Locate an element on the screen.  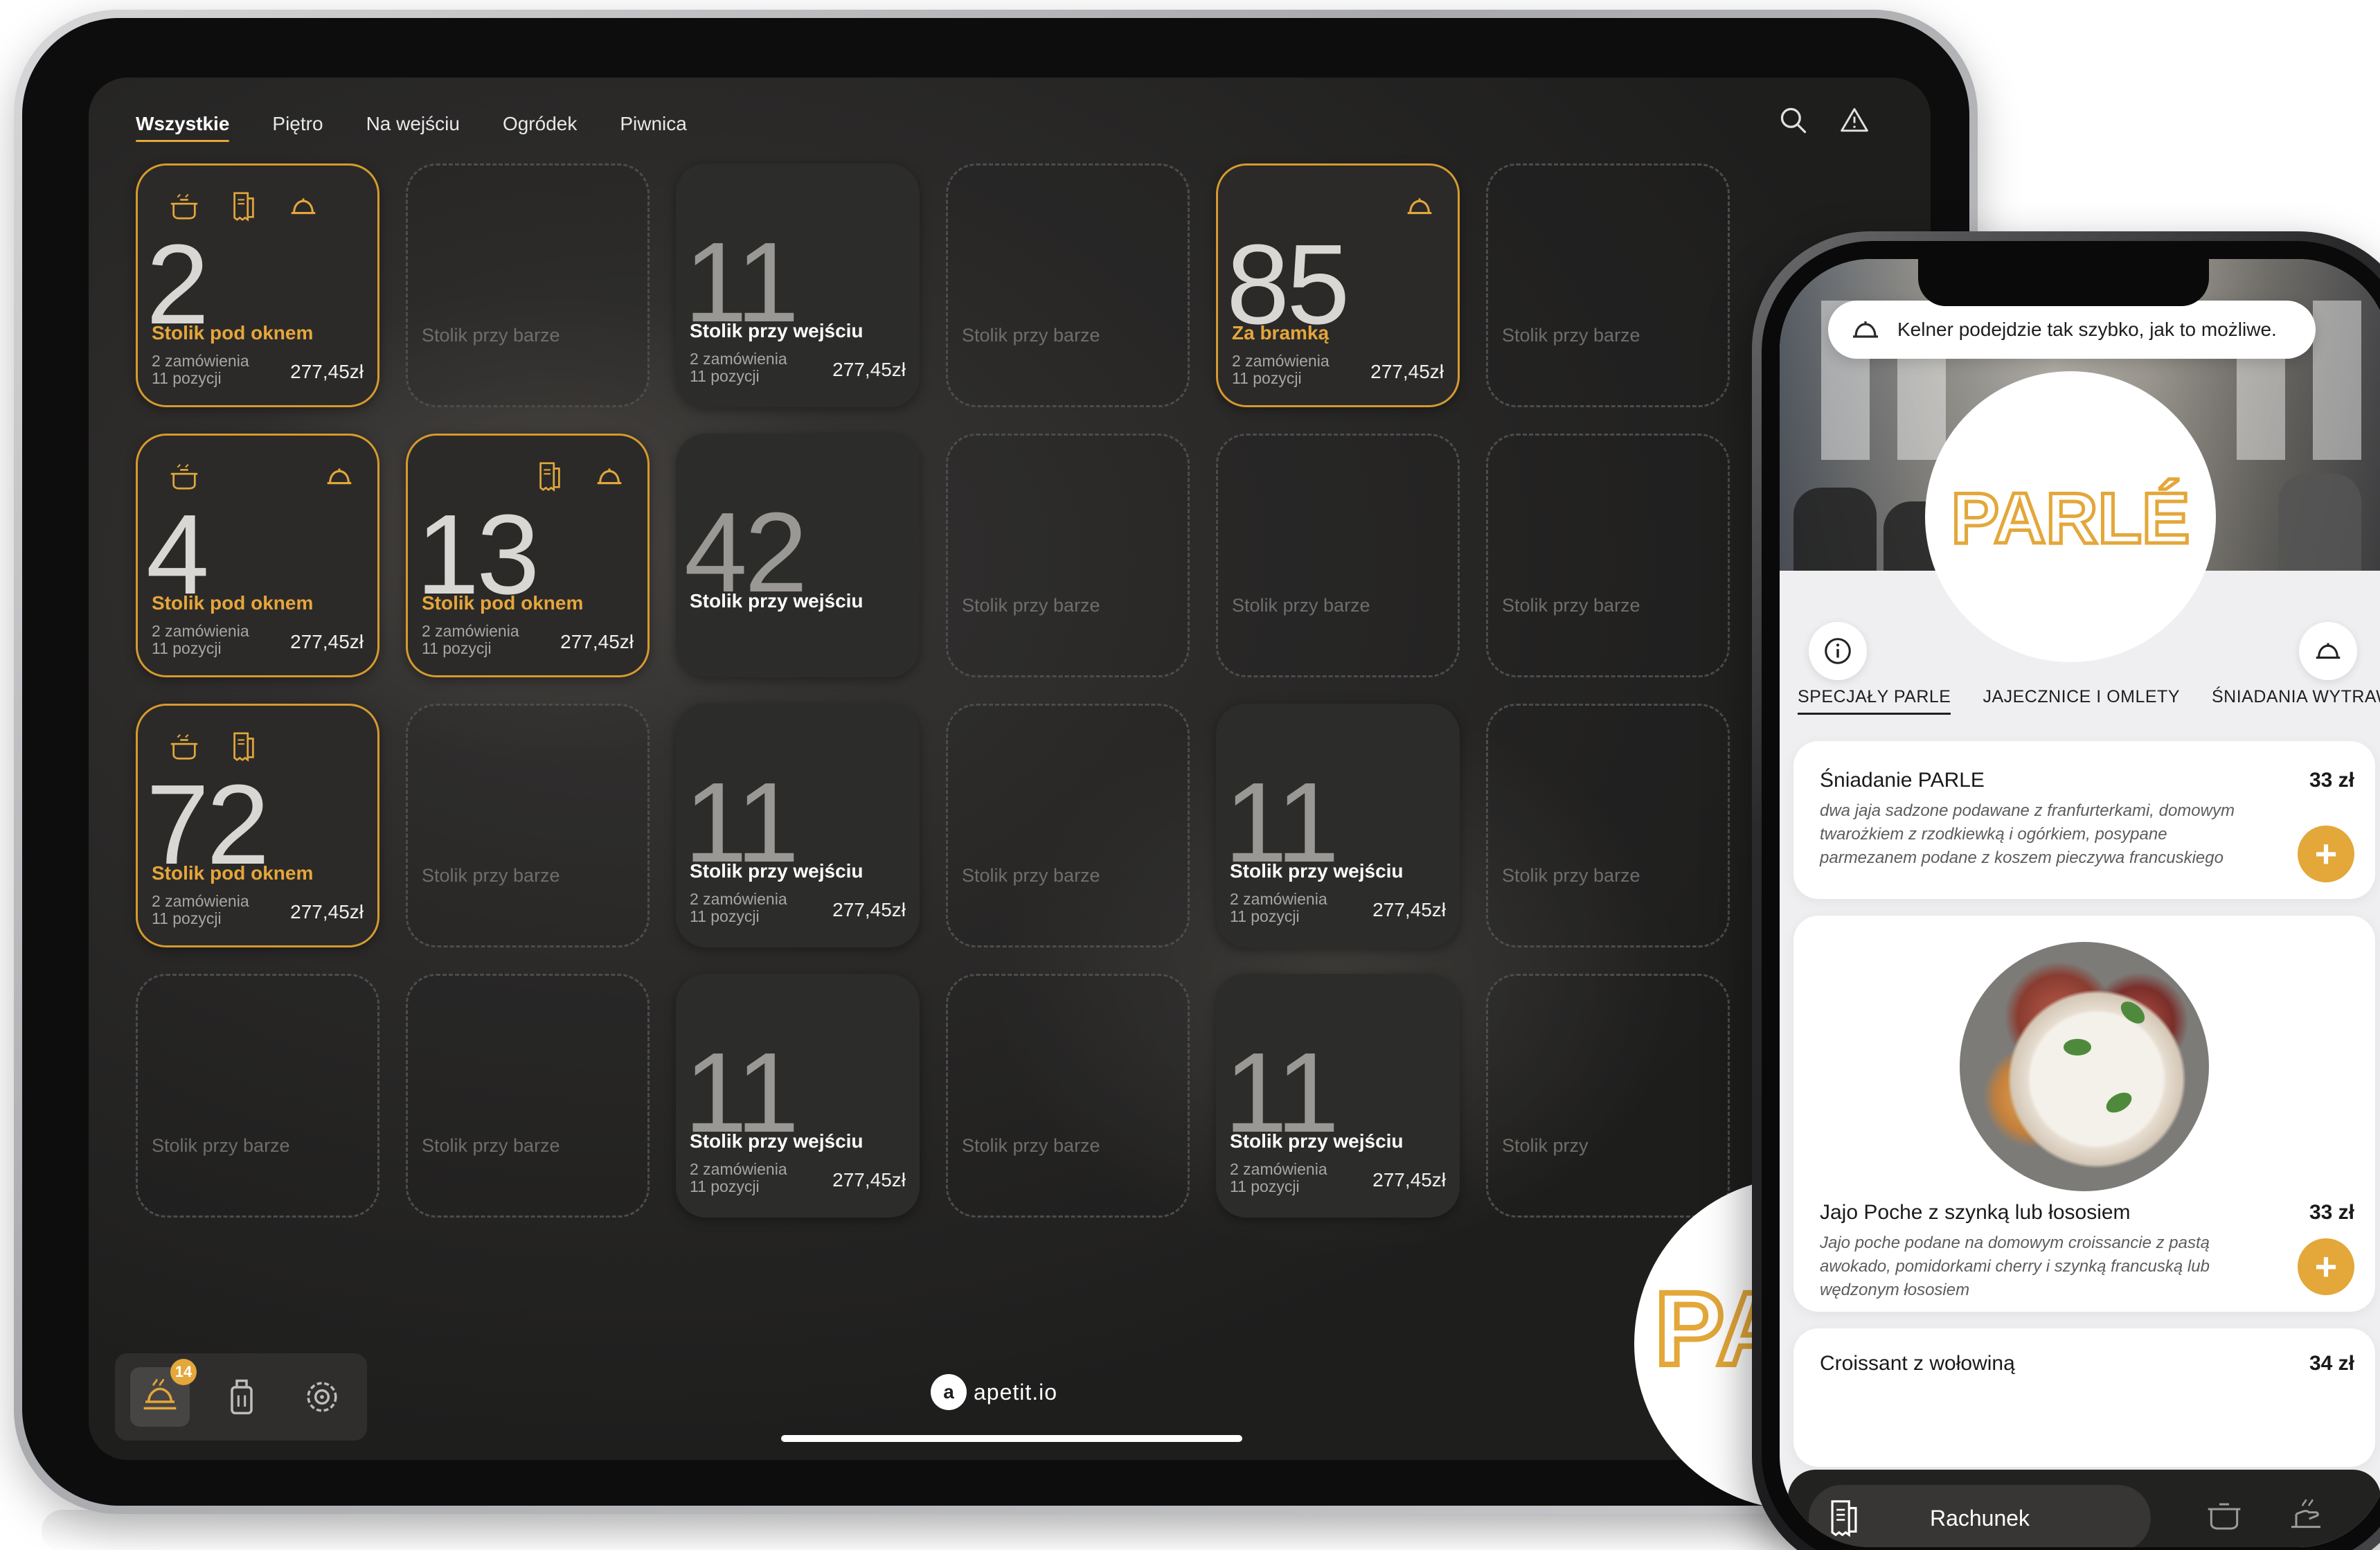
tab-ogrodek: Ogródek is located at coordinates (540, 126).